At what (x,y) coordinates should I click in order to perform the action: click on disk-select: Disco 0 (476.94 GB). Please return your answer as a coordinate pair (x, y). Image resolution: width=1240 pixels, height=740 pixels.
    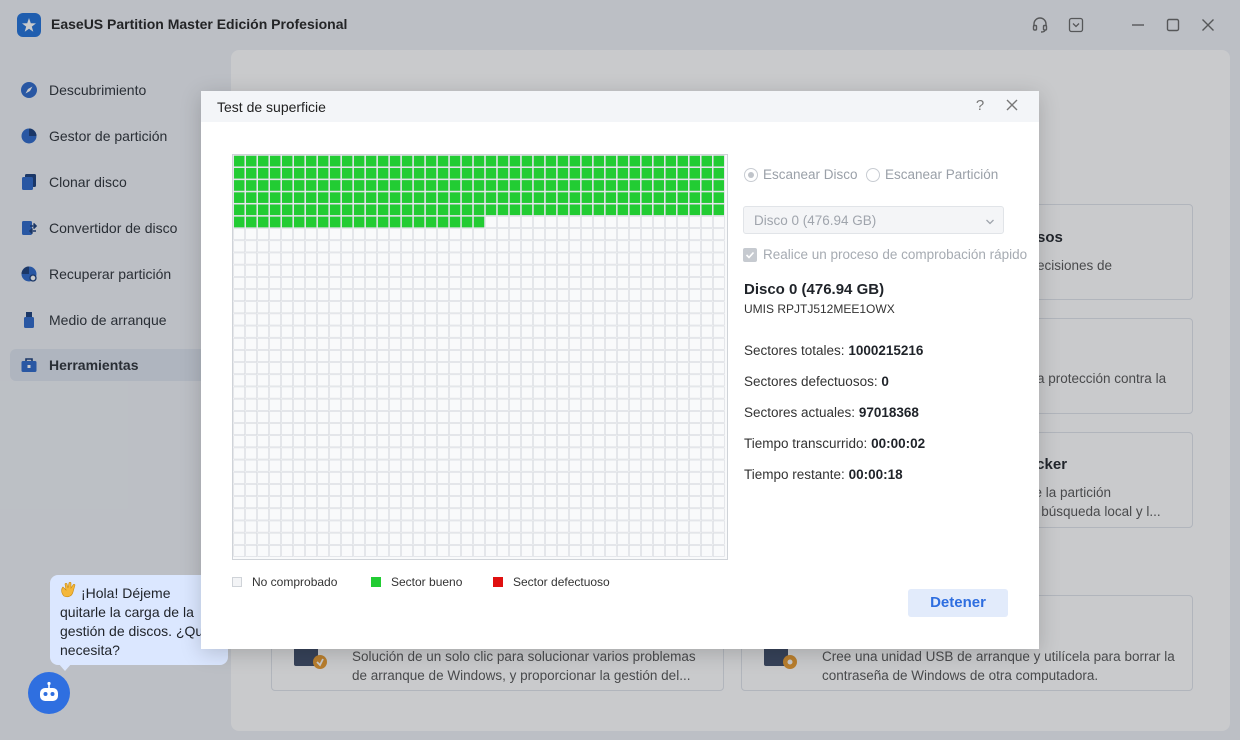
    Looking at the image, I should click on (873, 220).